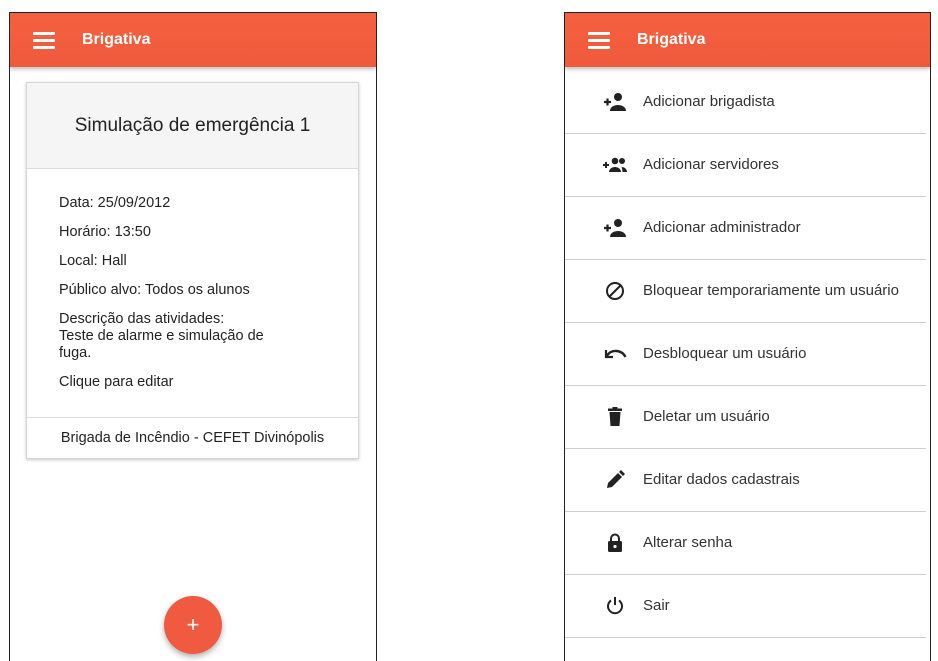 The height and width of the screenshot is (661, 938). What do you see at coordinates (615, 606) in the screenshot?
I see `power-icon` at bounding box center [615, 606].